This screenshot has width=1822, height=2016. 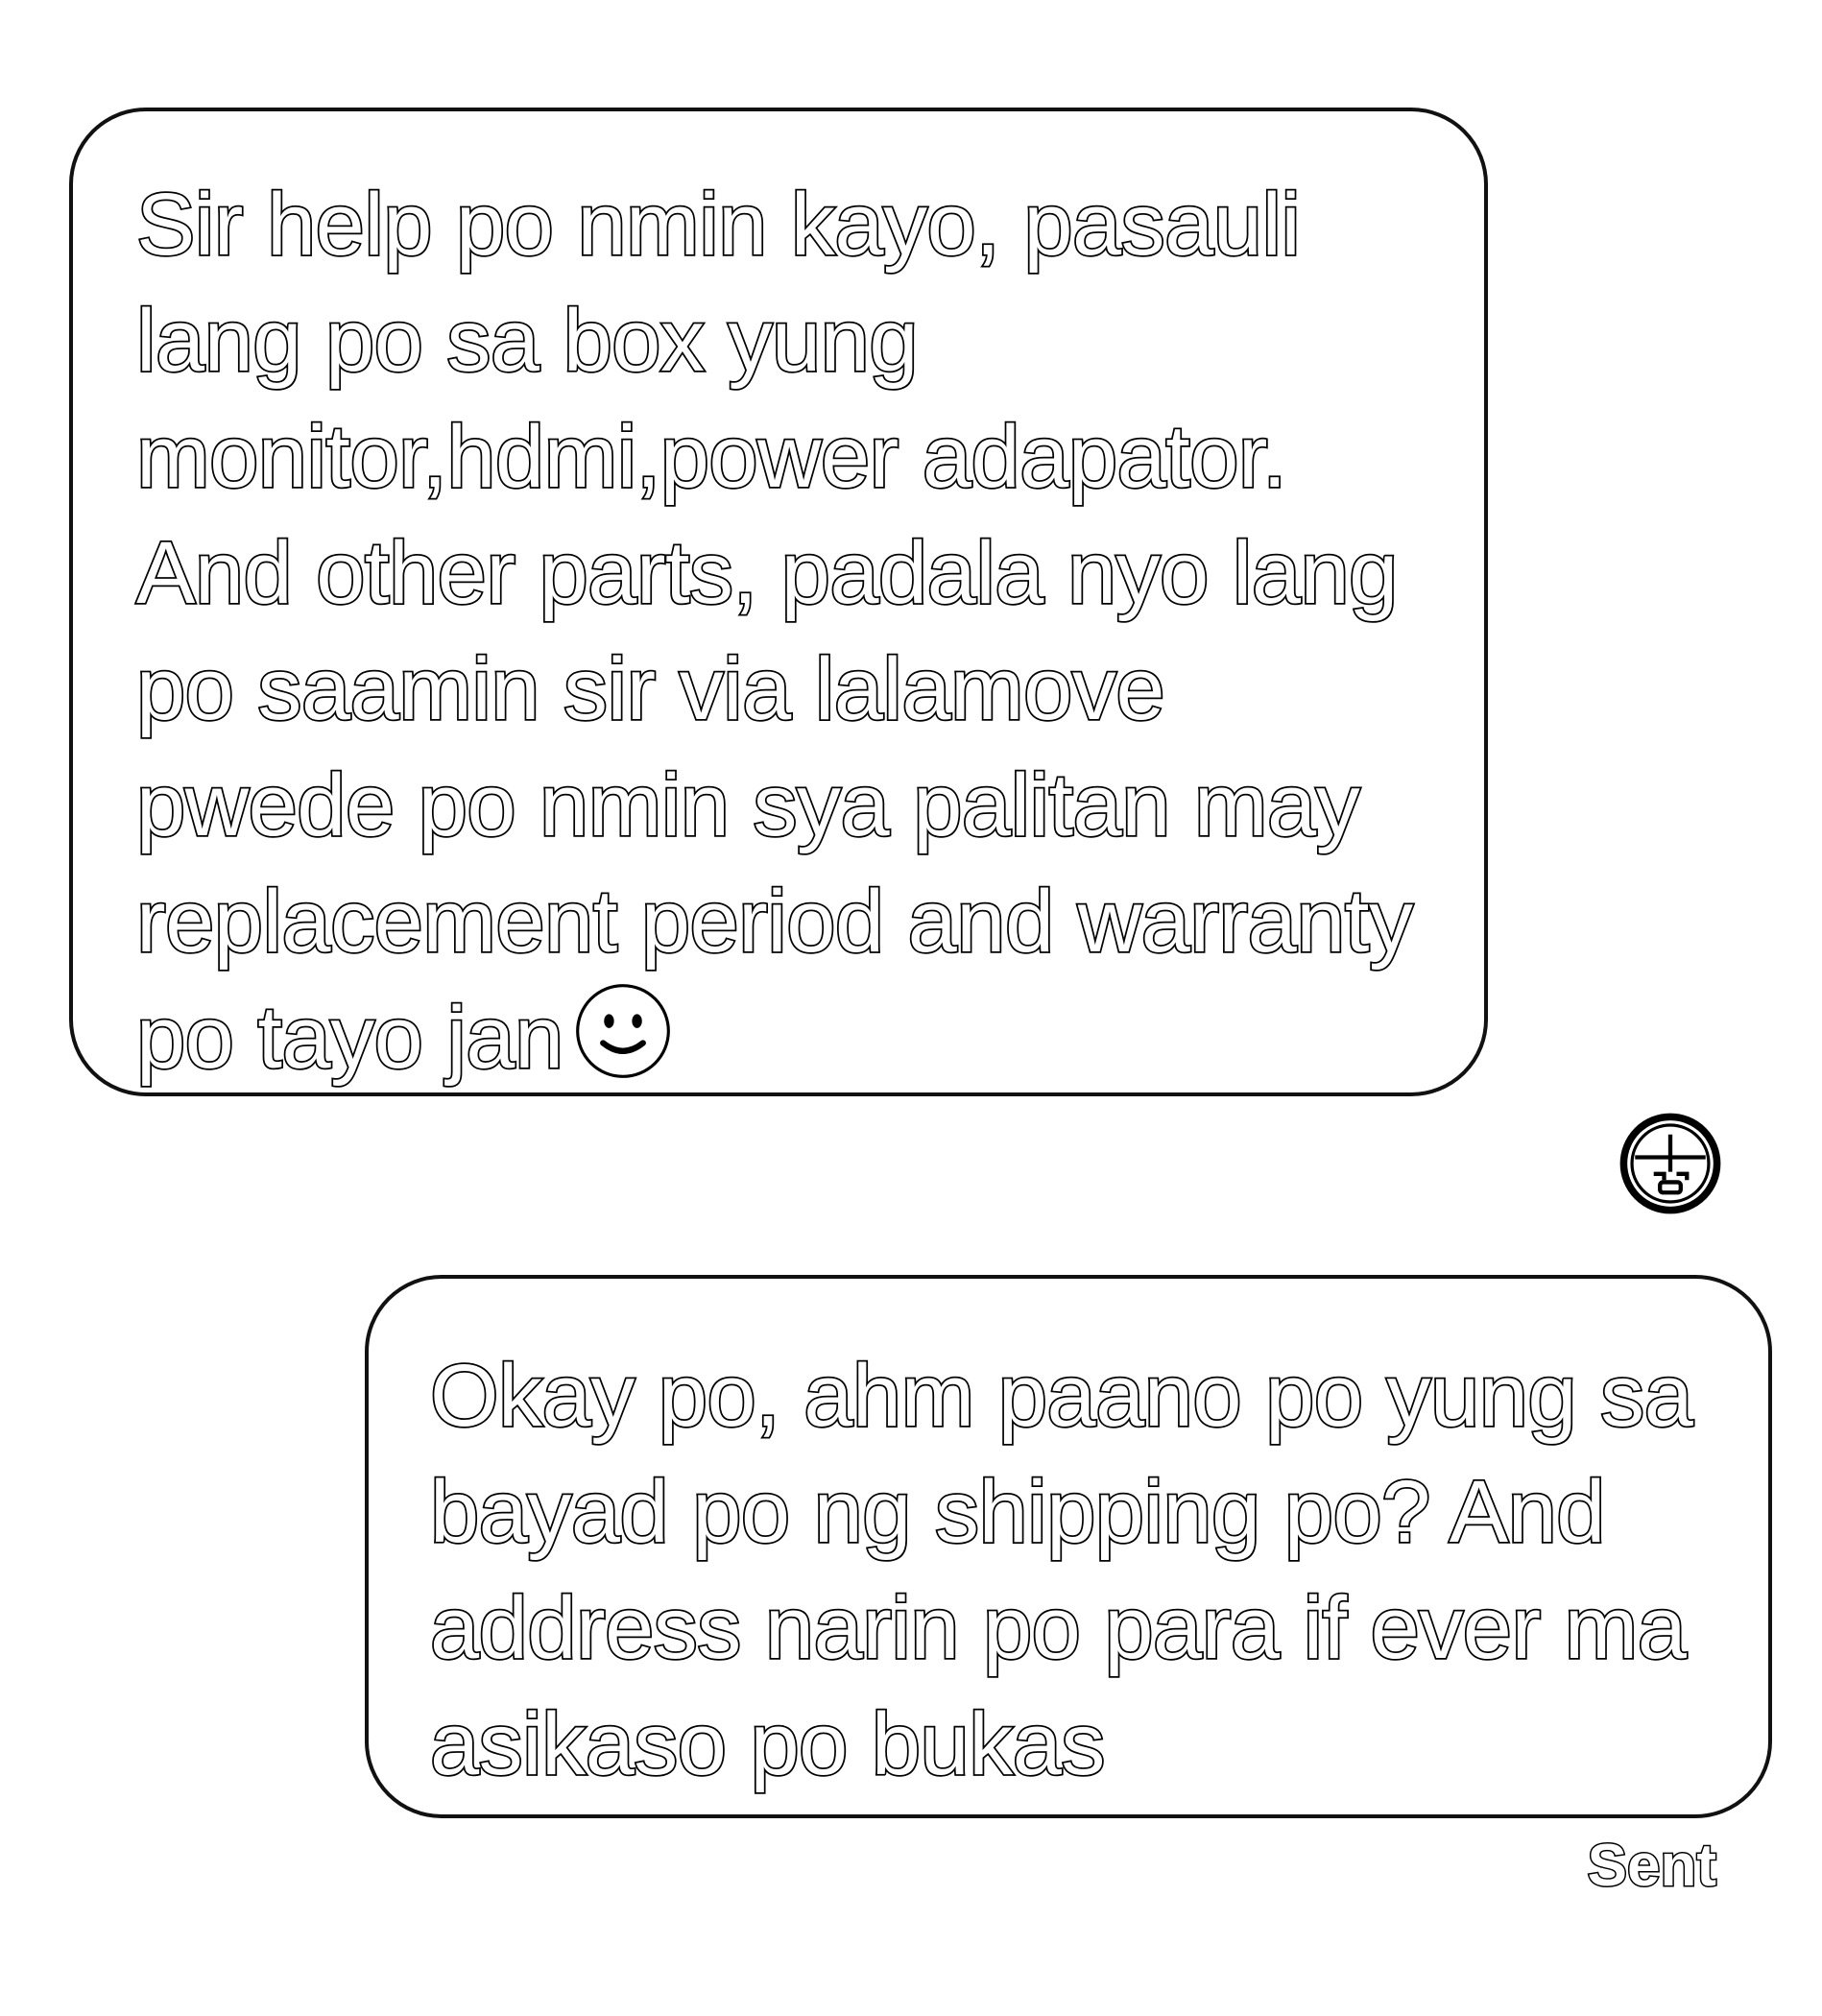 I want to click on smiley-icon, so click(x=622, y=1031).